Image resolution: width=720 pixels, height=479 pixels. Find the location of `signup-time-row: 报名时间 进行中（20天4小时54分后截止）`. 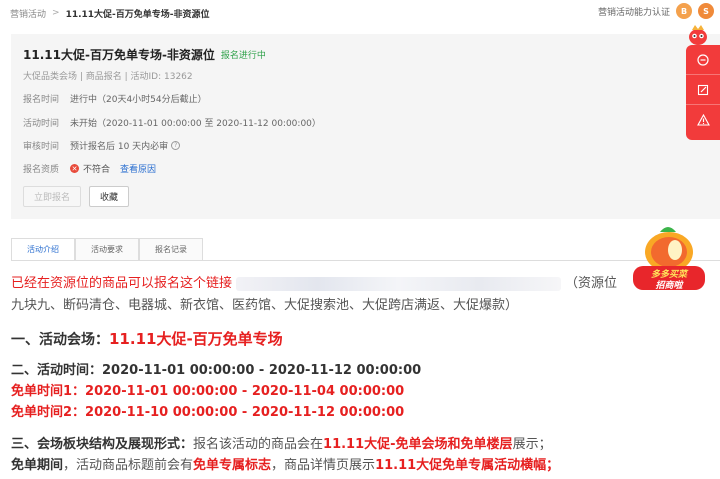

signup-time-row: 报名时间 进行中（20天4小时54分后截止） is located at coordinates (115, 98).